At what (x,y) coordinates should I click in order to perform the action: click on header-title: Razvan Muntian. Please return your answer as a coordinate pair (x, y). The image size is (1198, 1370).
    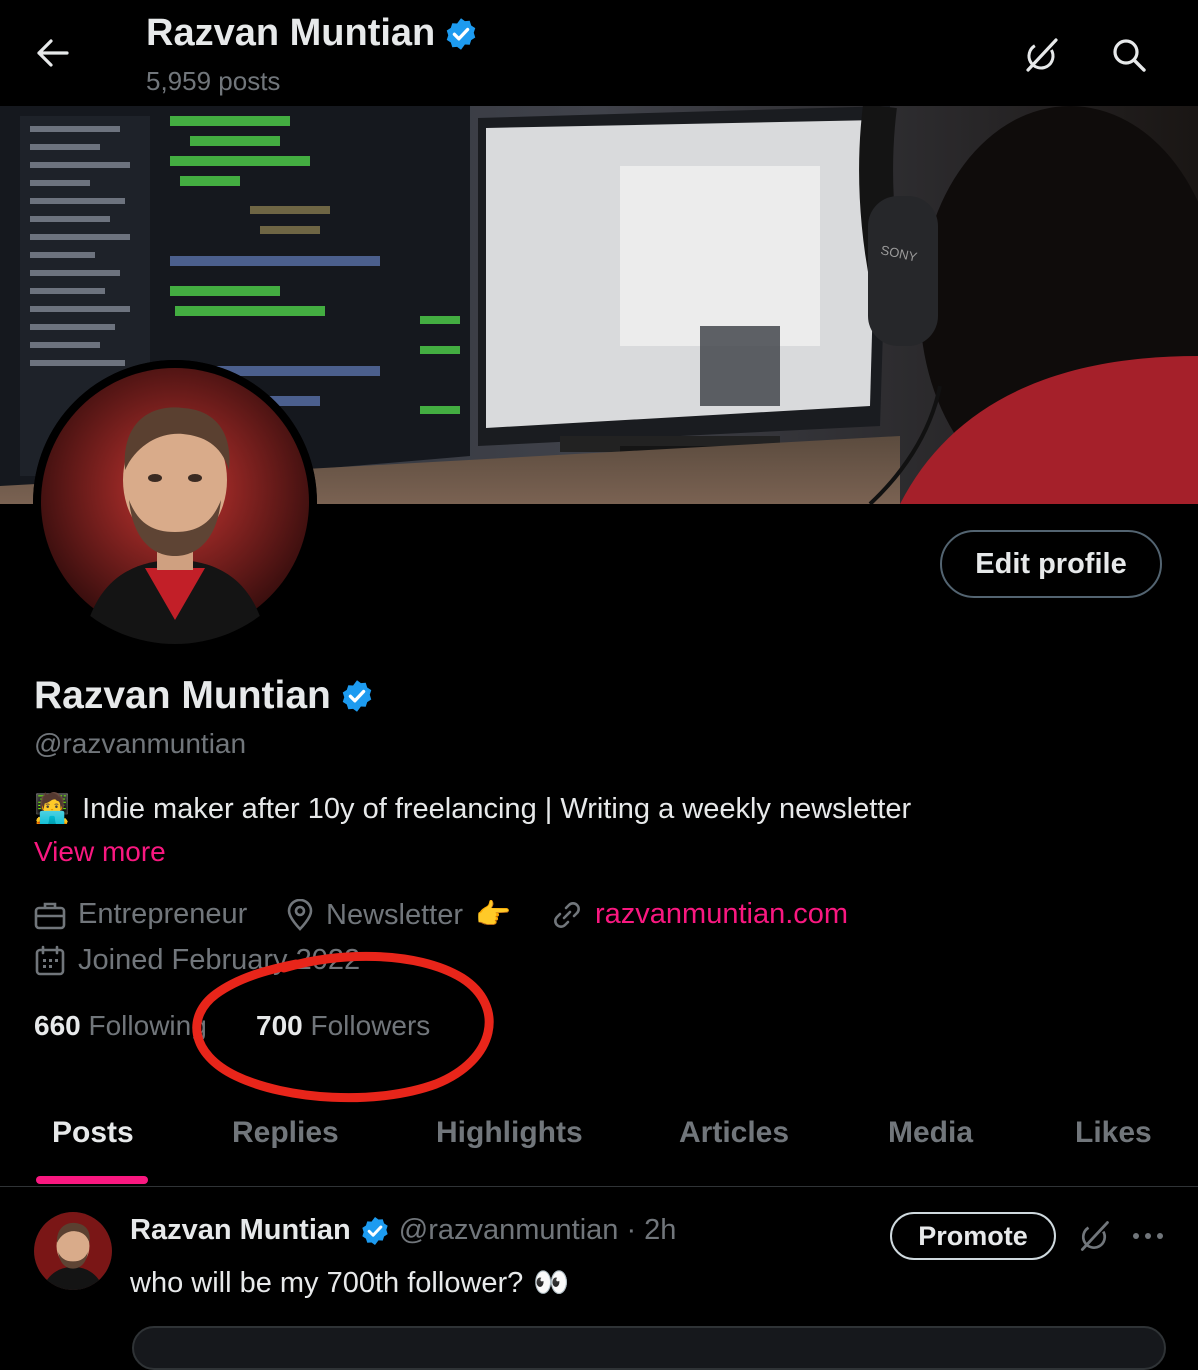
    Looking at the image, I should click on (312, 33).